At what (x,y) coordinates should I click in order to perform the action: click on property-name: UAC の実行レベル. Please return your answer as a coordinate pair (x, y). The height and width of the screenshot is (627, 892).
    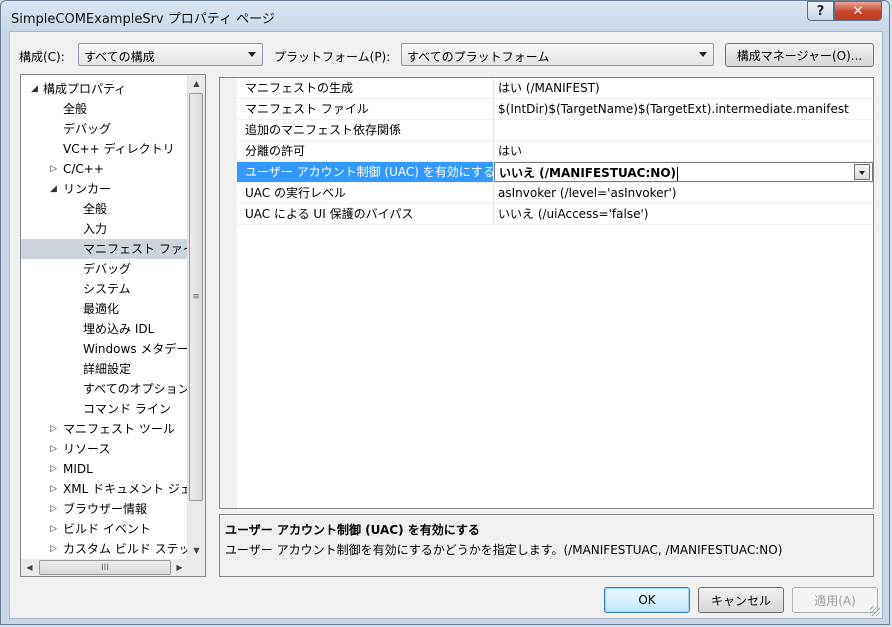
    Looking at the image, I should click on (365, 193).